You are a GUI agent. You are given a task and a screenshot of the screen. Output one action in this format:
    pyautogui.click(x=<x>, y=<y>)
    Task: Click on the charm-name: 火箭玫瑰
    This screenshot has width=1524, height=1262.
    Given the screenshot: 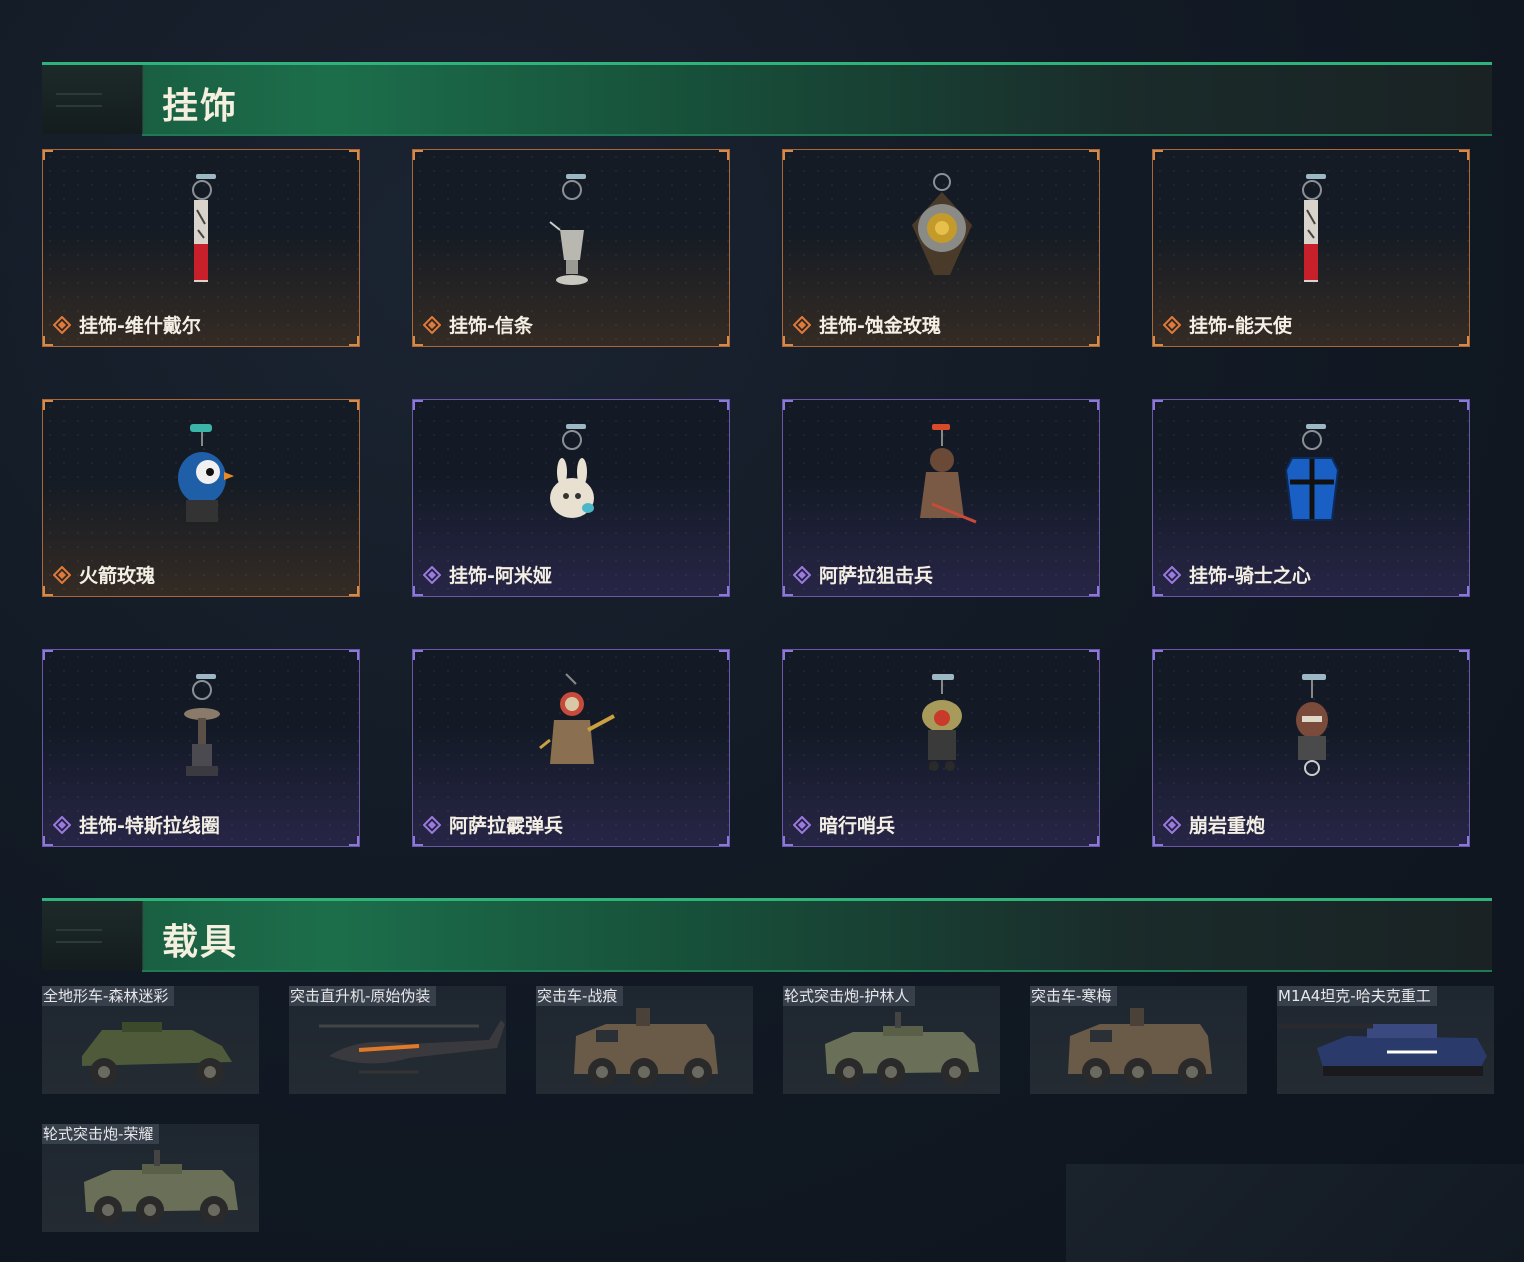 What is the action you would take?
    pyautogui.click(x=117, y=576)
    